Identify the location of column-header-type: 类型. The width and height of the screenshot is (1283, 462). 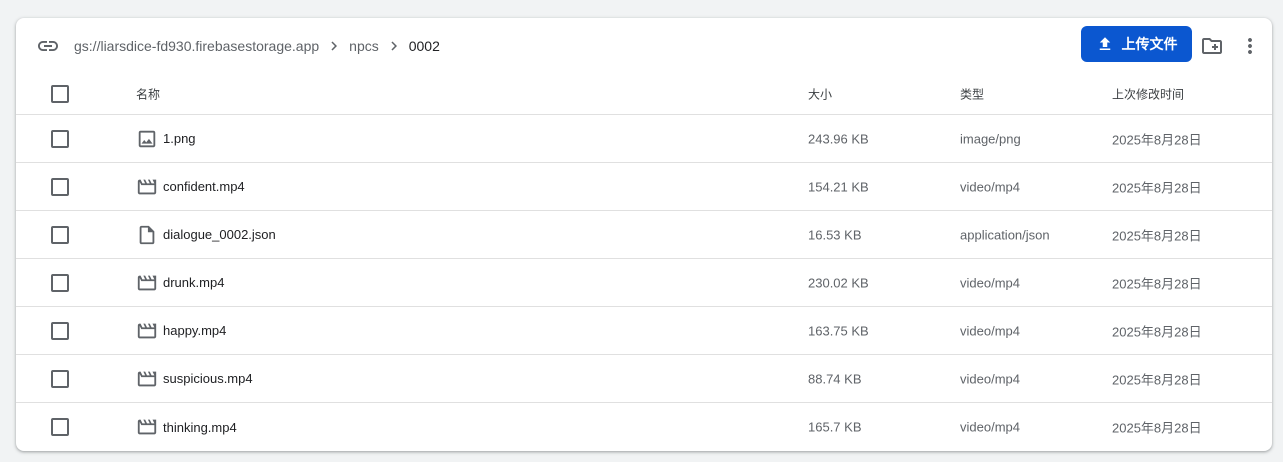
(972, 93).